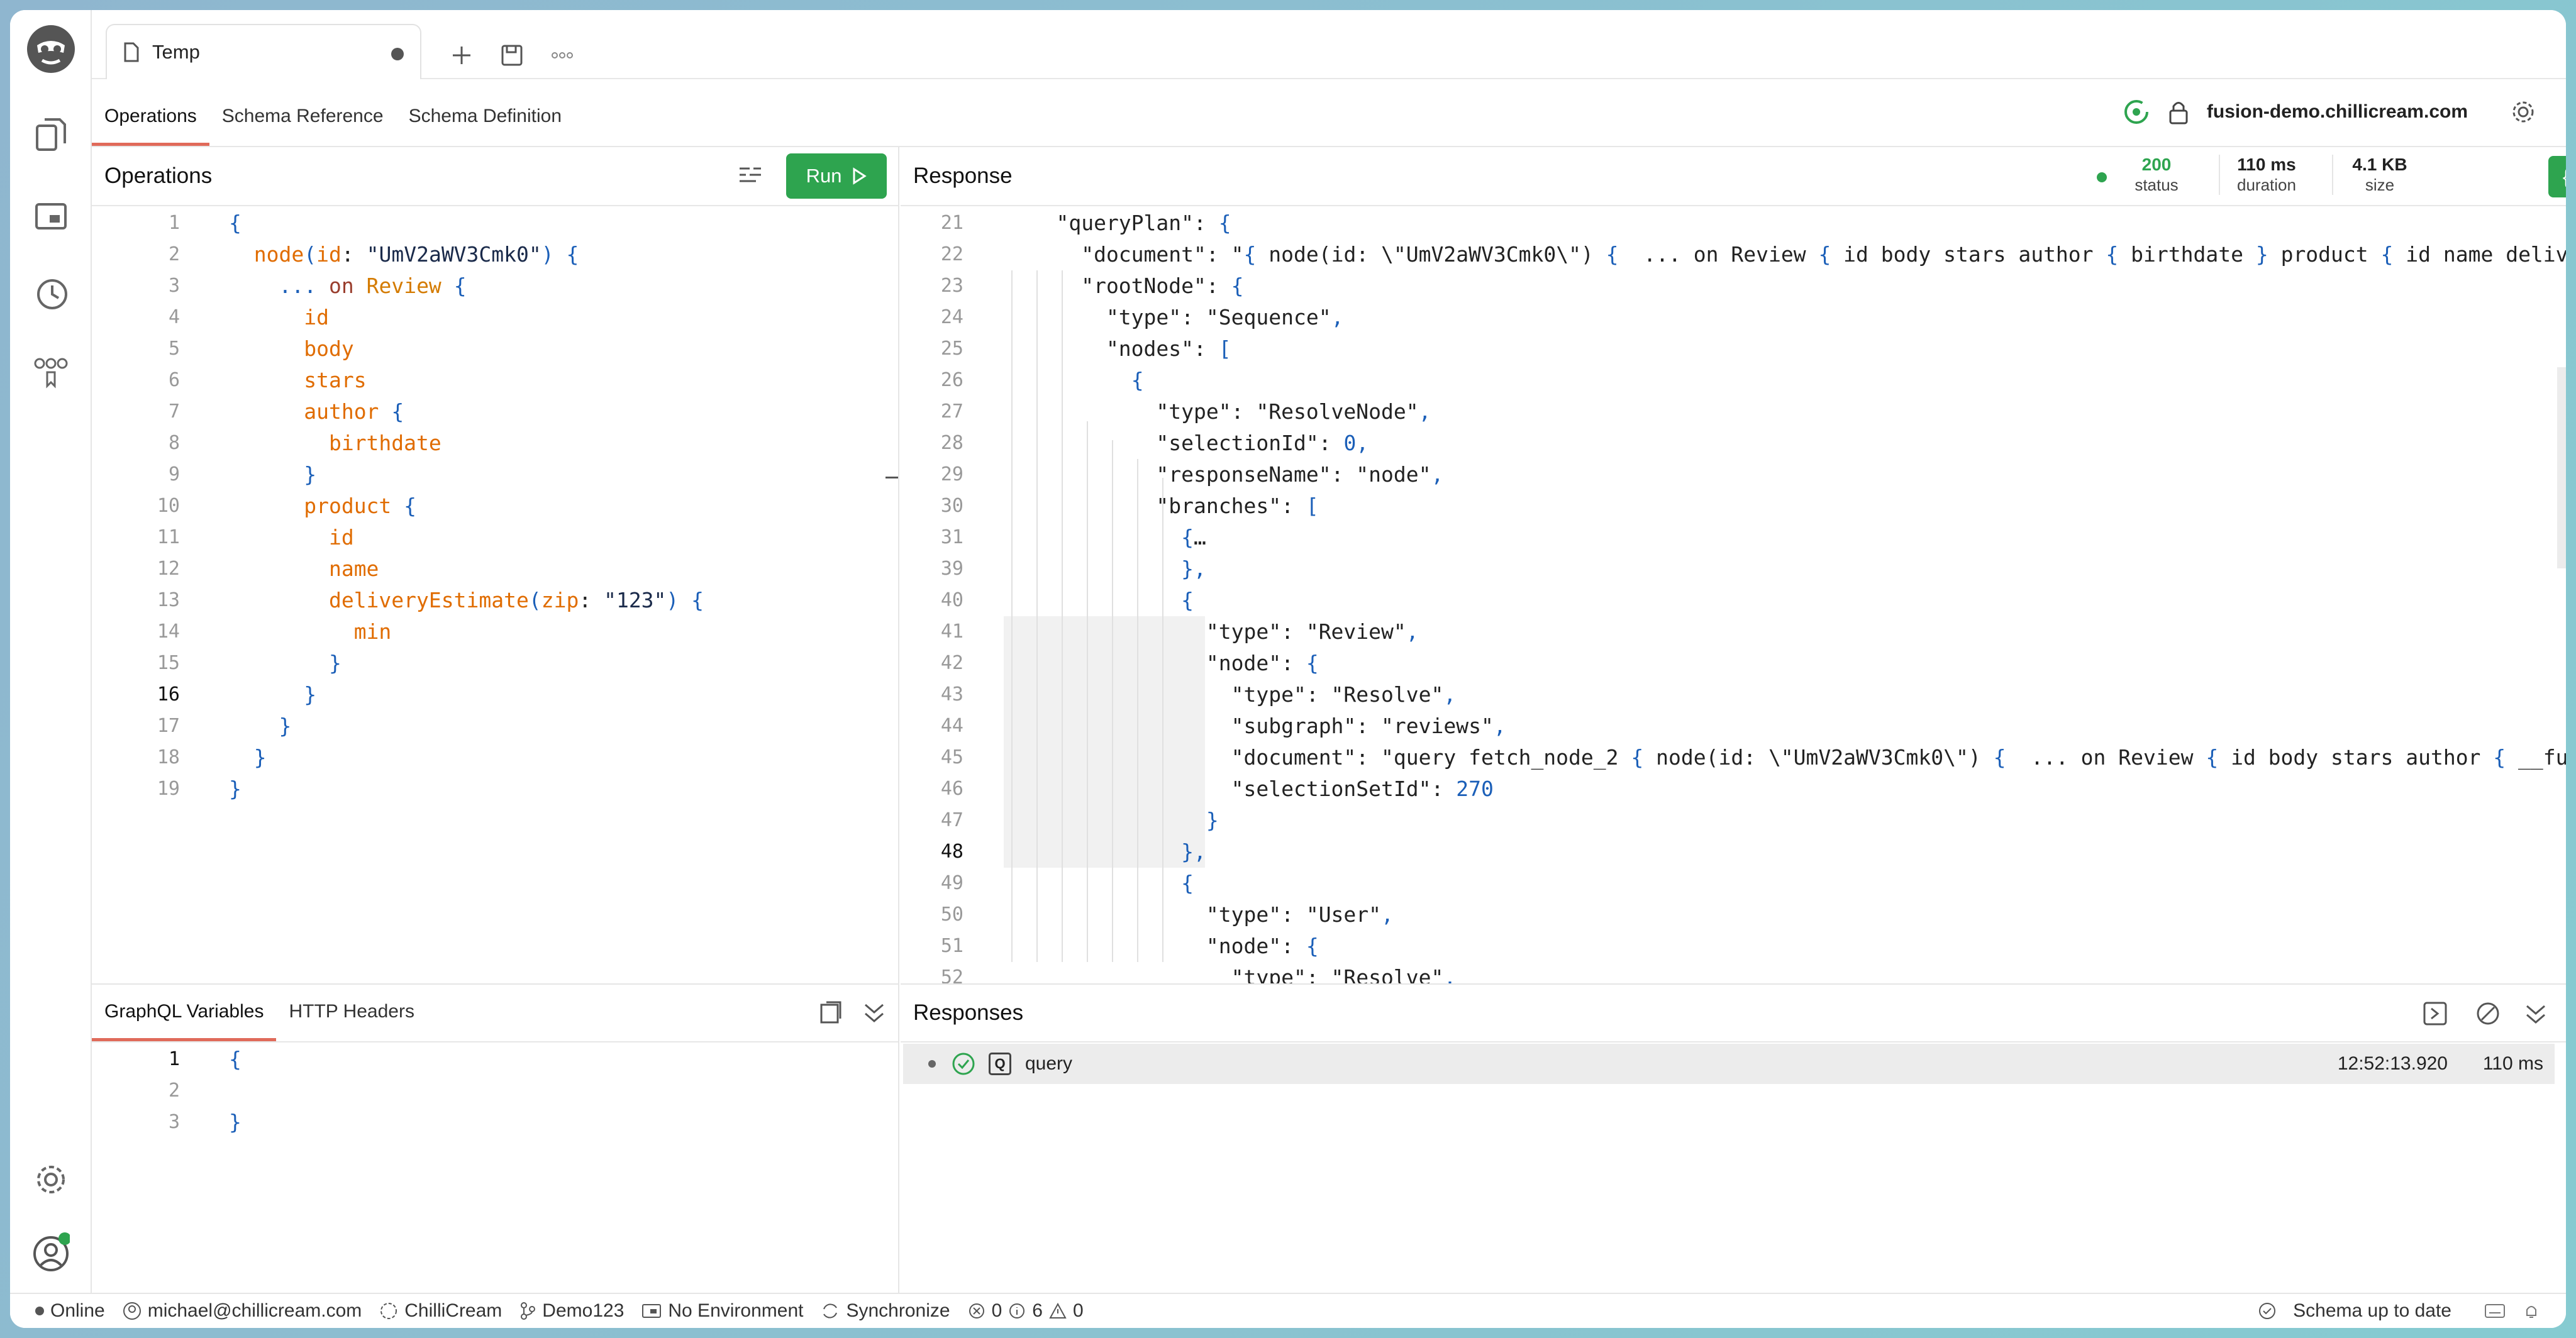 Image resolution: width=2576 pixels, height=1338 pixels. What do you see at coordinates (583, 1310) in the screenshot?
I see `branch-label: Demo123` at bounding box center [583, 1310].